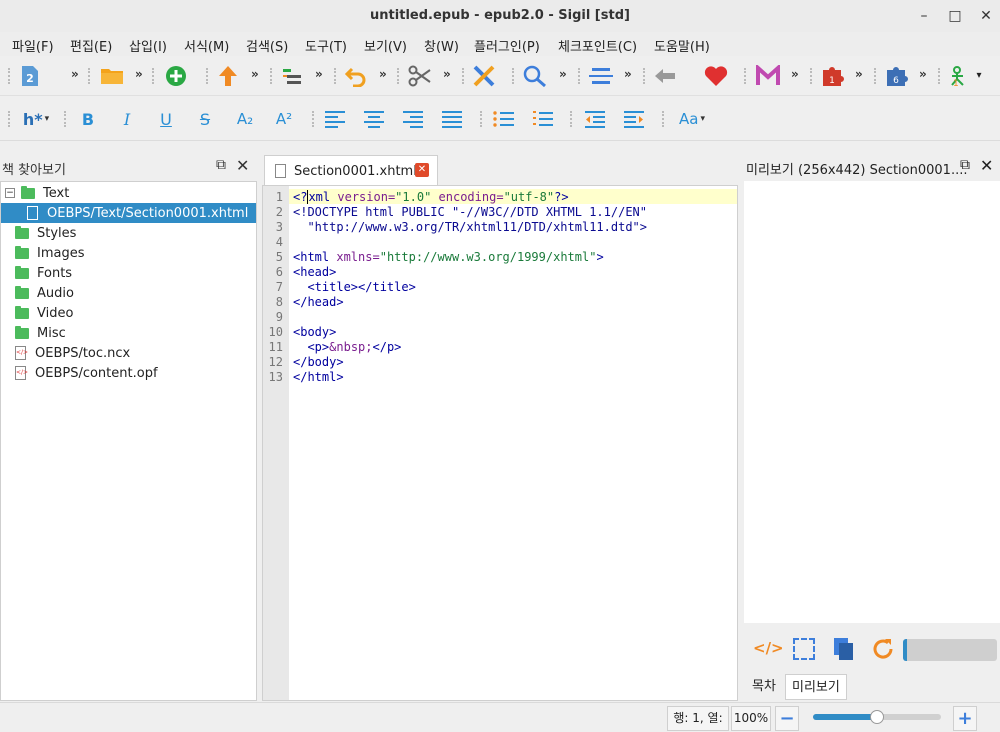 The height and width of the screenshot is (732, 1000). I want to click on tree-item-text-folder: − Text, so click(128, 193).